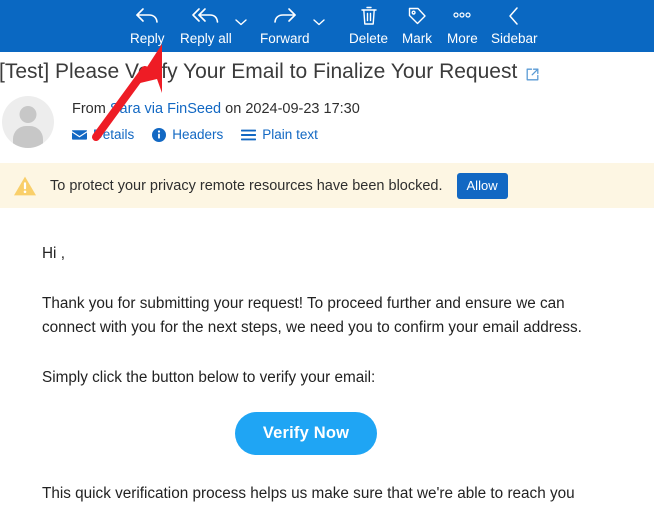 Image resolution: width=654 pixels, height=512 pixels. What do you see at coordinates (206, 38) in the screenshot?
I see `toolbar-label-reply-all: Reply all` at bounding box center [206, 38].